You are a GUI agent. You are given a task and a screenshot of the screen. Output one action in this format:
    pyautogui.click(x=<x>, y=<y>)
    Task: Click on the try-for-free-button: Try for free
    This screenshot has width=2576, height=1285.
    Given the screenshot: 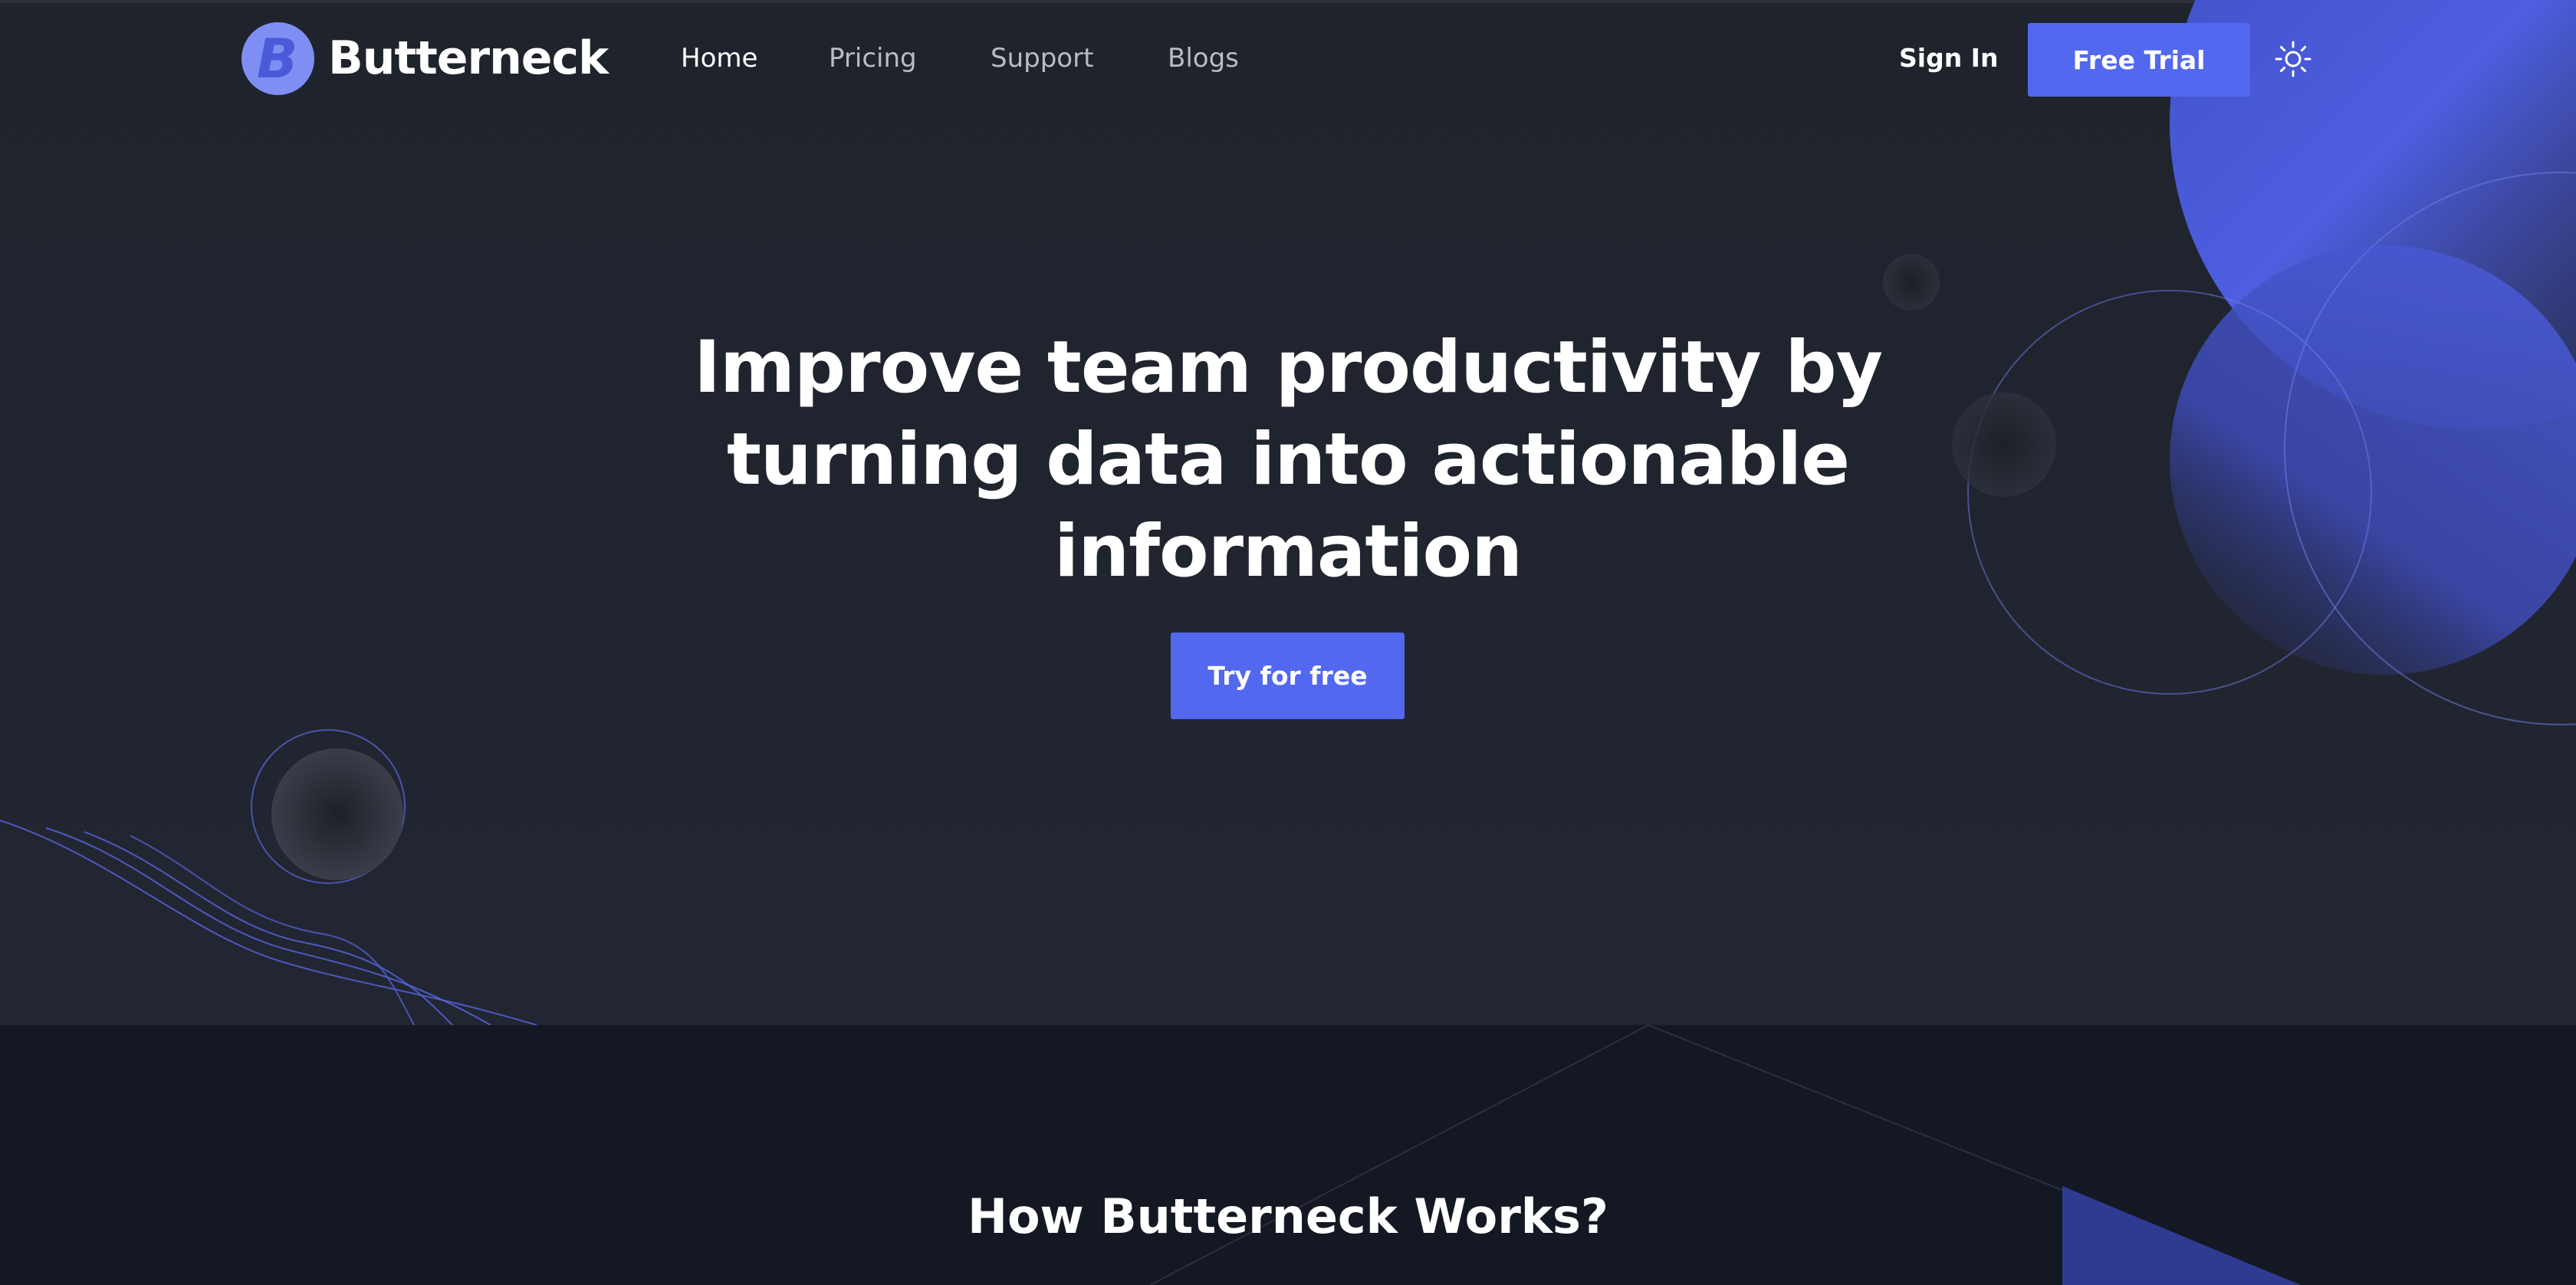 What is the action you would take?
    pyautogui.click(x=1288, y=676)
    